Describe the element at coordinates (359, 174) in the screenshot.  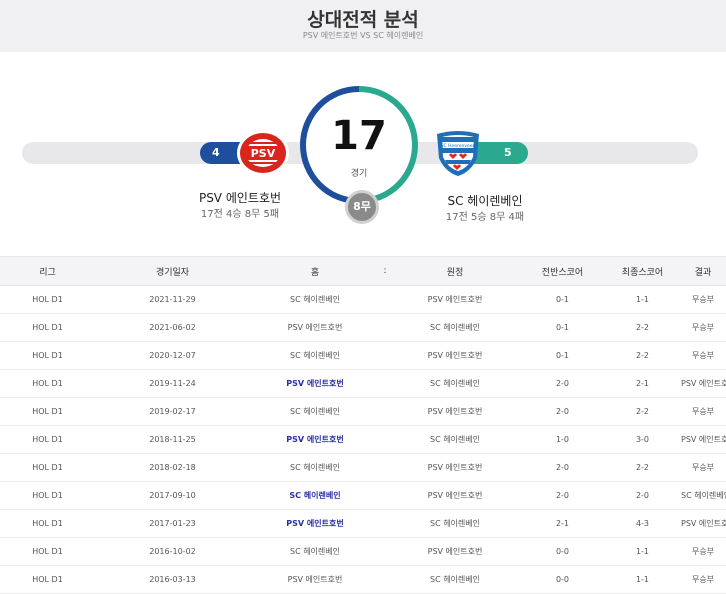
I see `total-matches-label: 경기` at that location.